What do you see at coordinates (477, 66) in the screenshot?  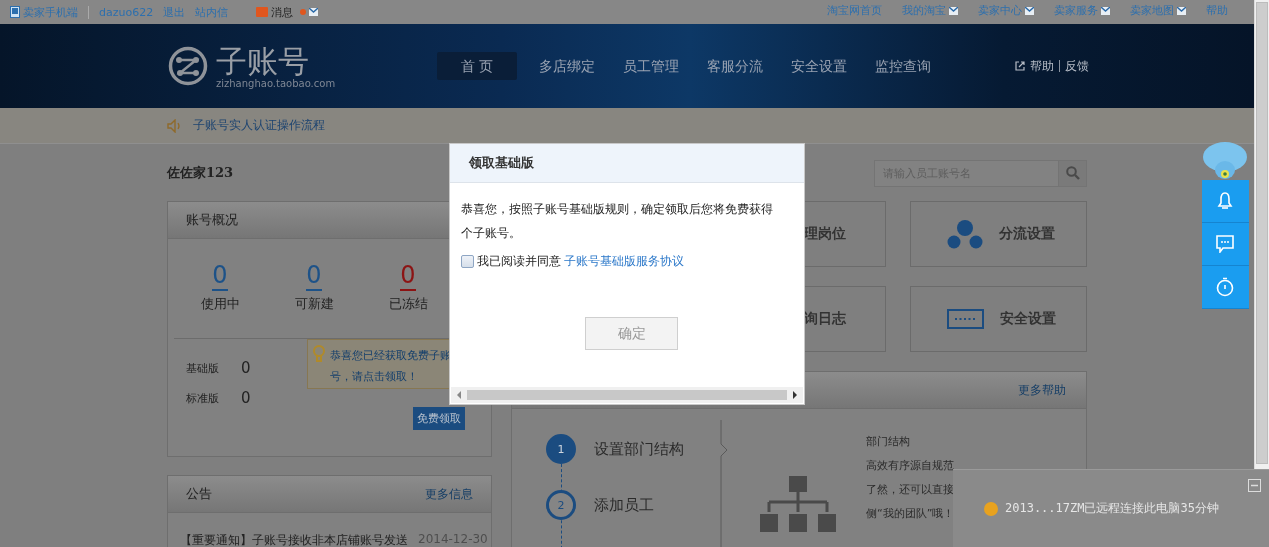 I see `nav-tab: 首 页` at bounding box center [477, 66].